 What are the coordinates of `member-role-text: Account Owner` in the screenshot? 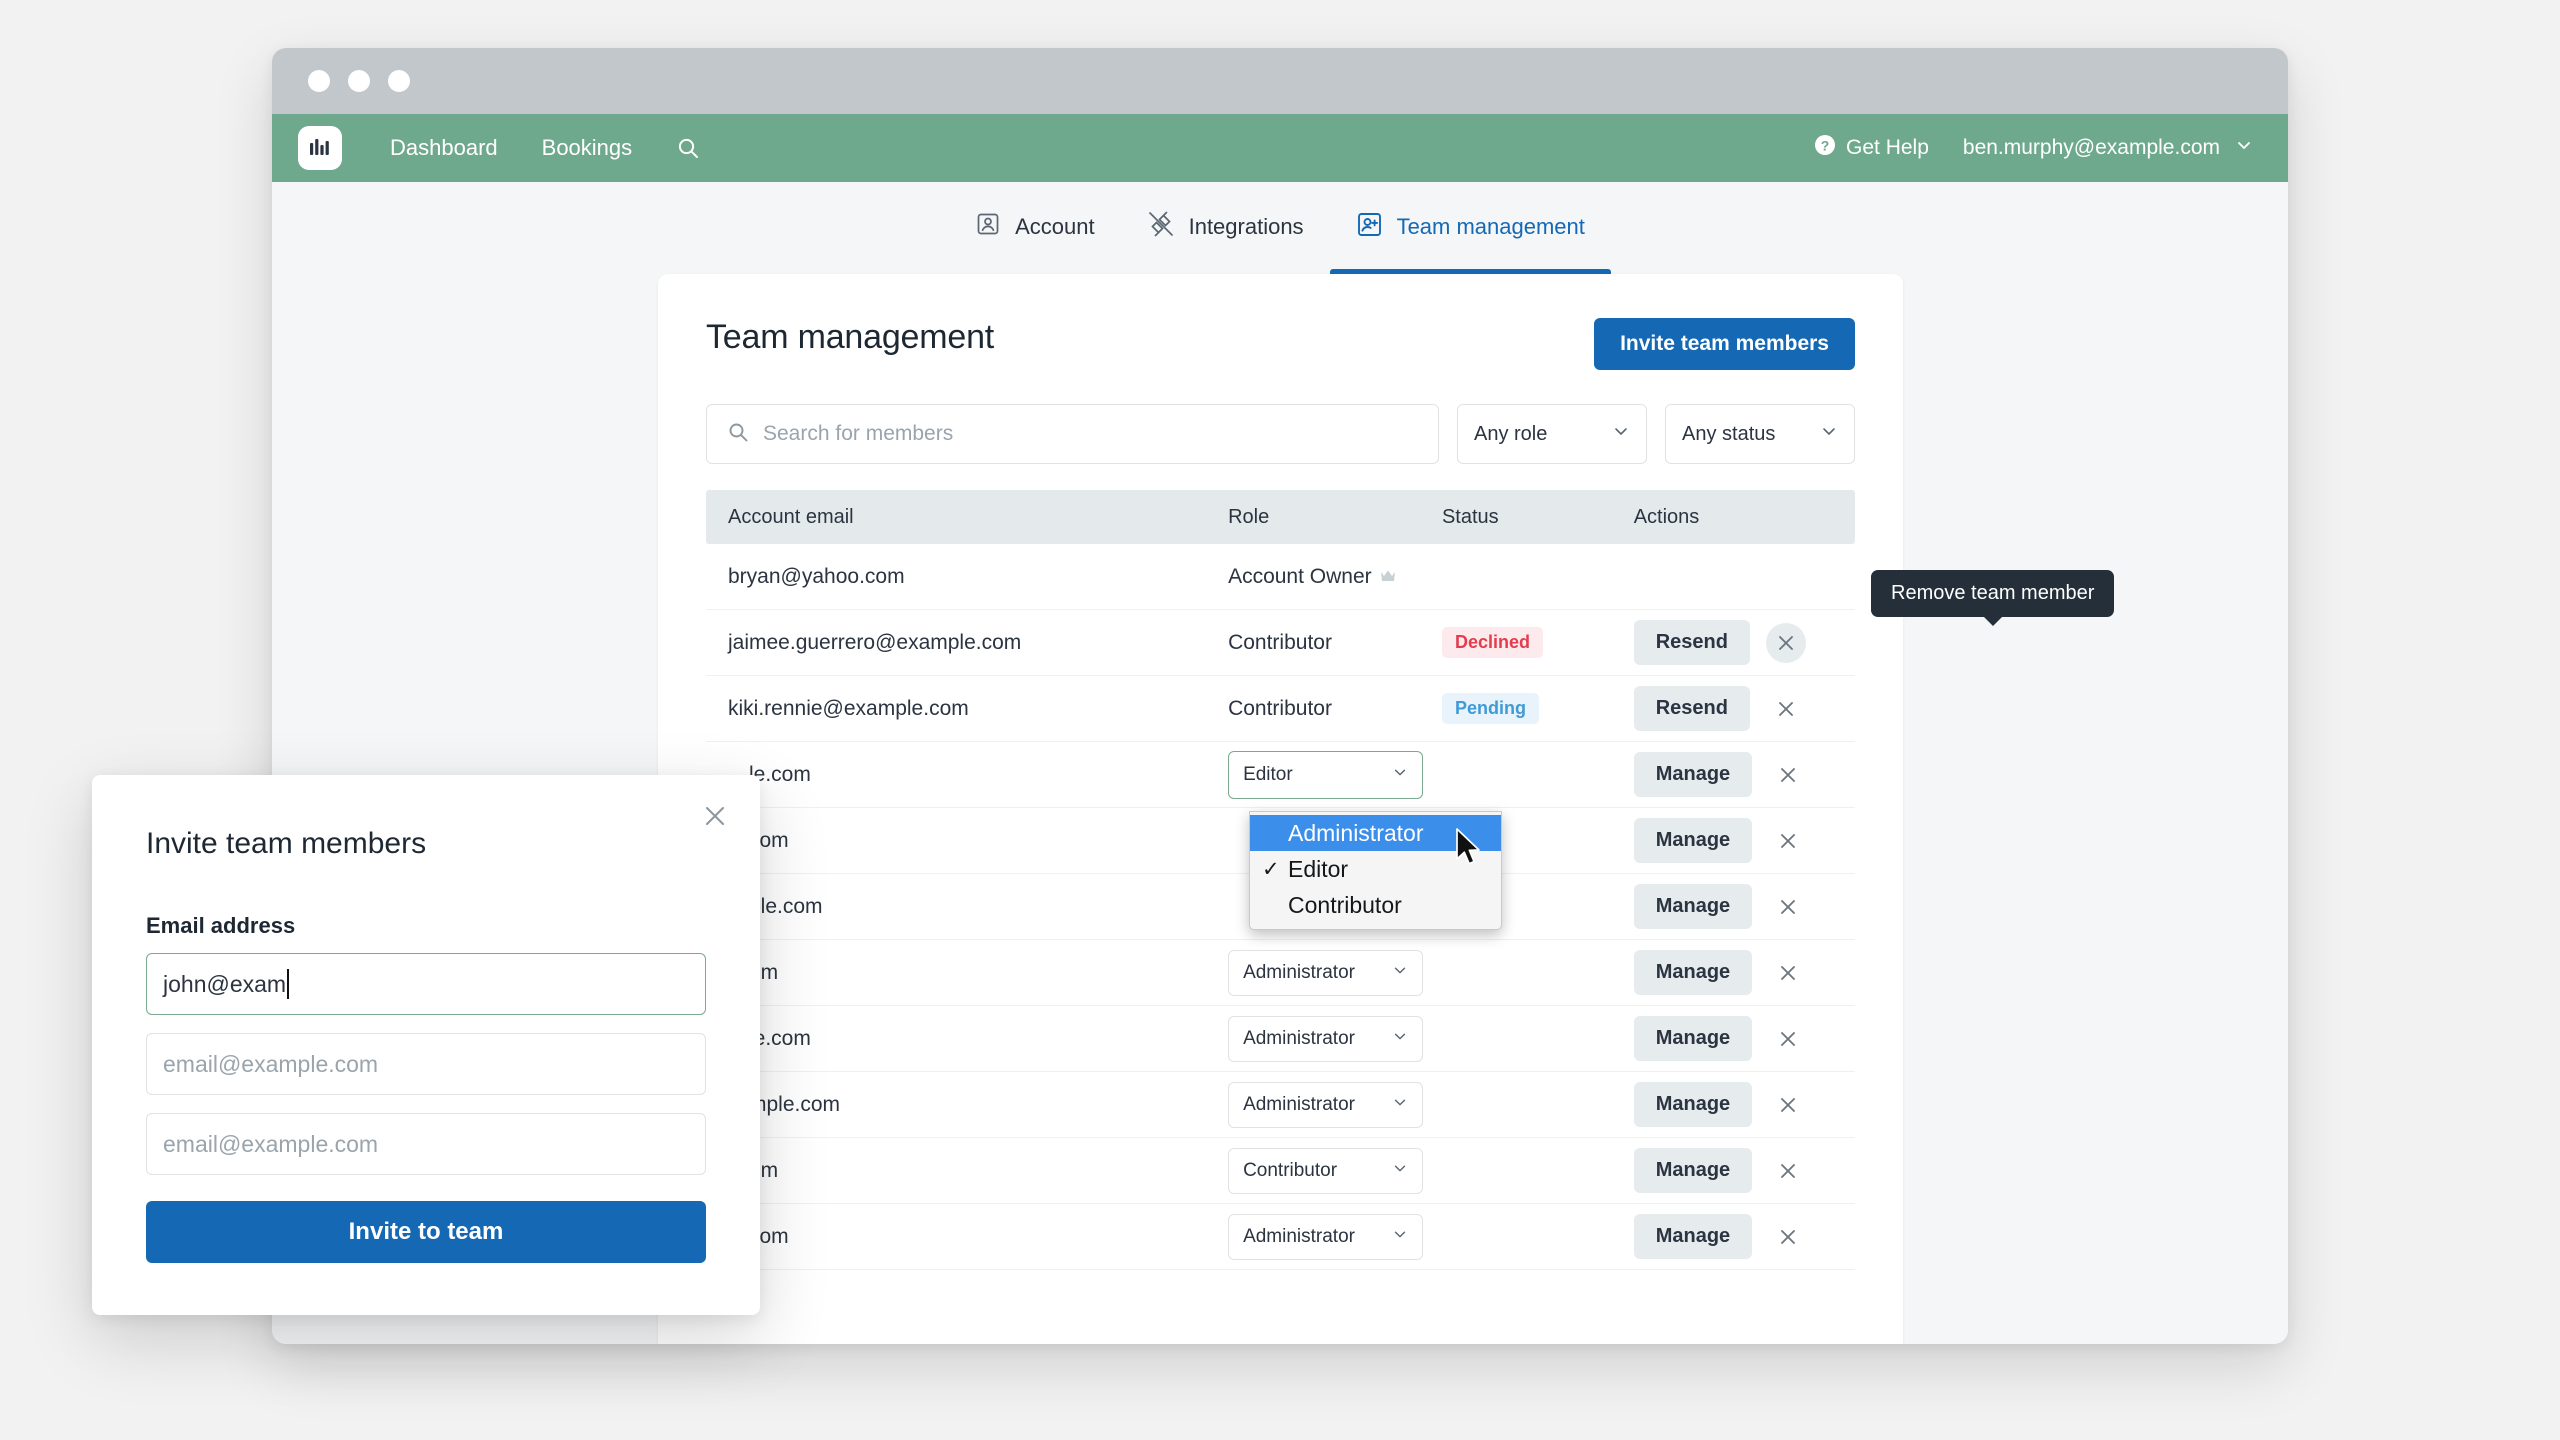 It's located at (1335, 577).